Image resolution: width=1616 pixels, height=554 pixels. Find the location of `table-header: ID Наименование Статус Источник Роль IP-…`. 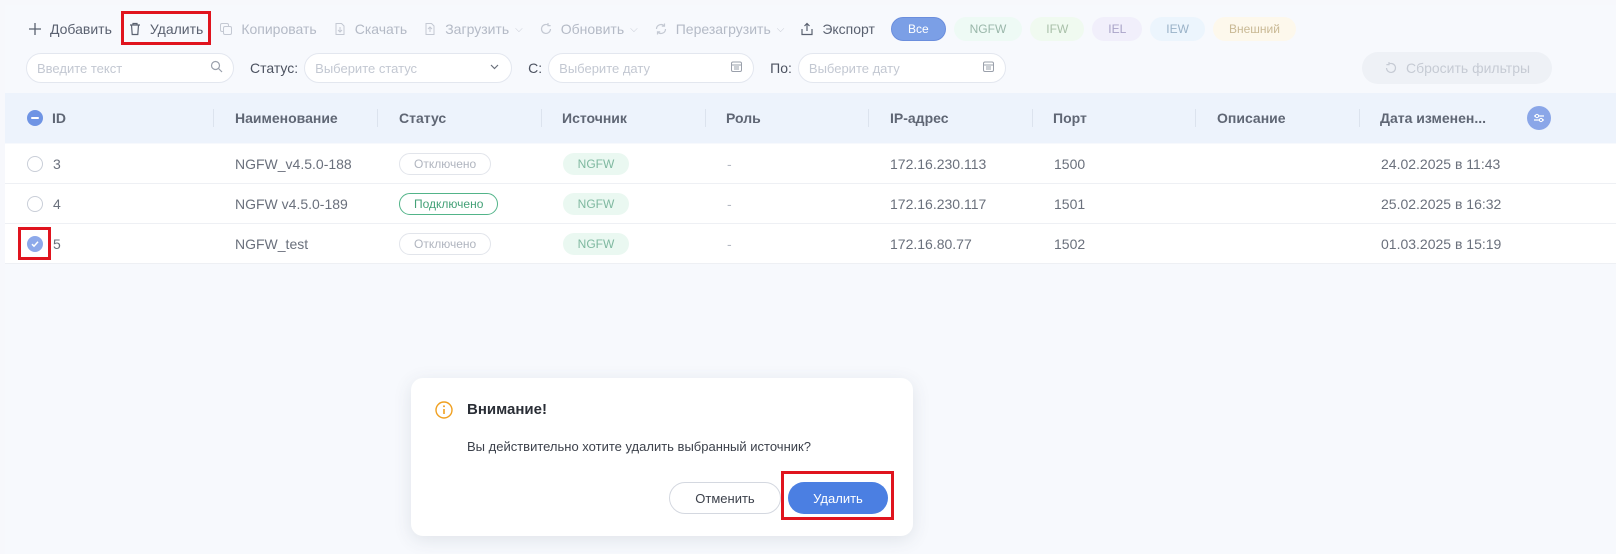

table-header: ID Наименование Статус Источник Роль IP-… is located at coordinates (810, 118).